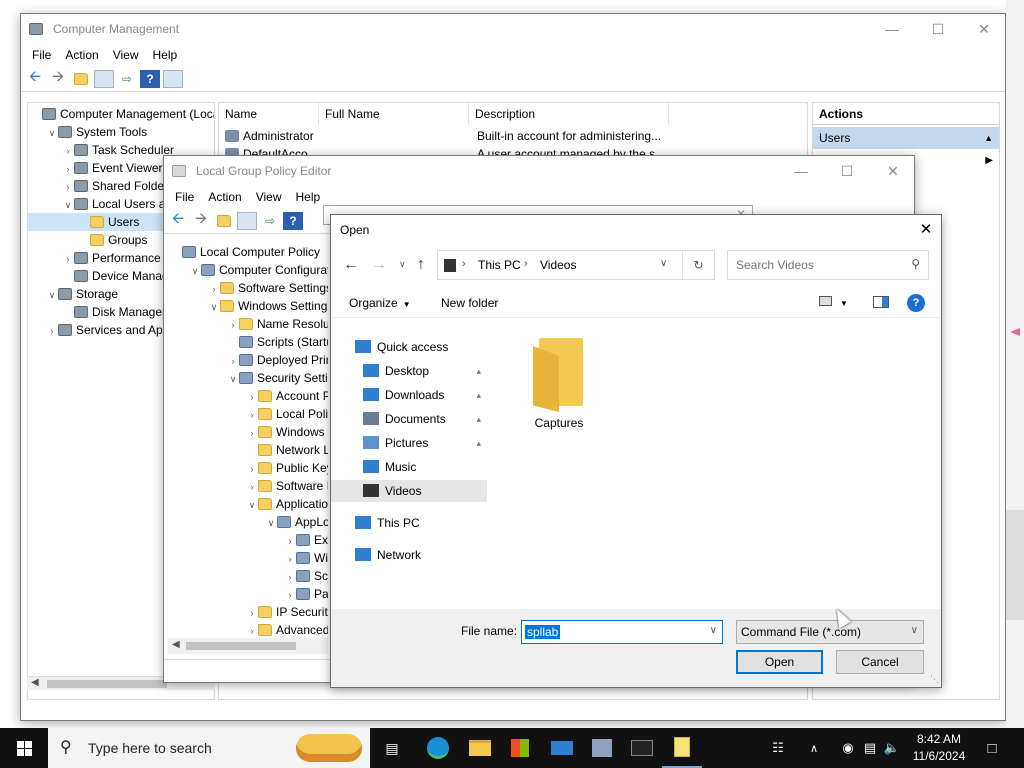  What do you see at coordinates (248, 558) in the screenshot?
I see `tree-item: › Windows Installer Rules` at bounding box center [248, 558].